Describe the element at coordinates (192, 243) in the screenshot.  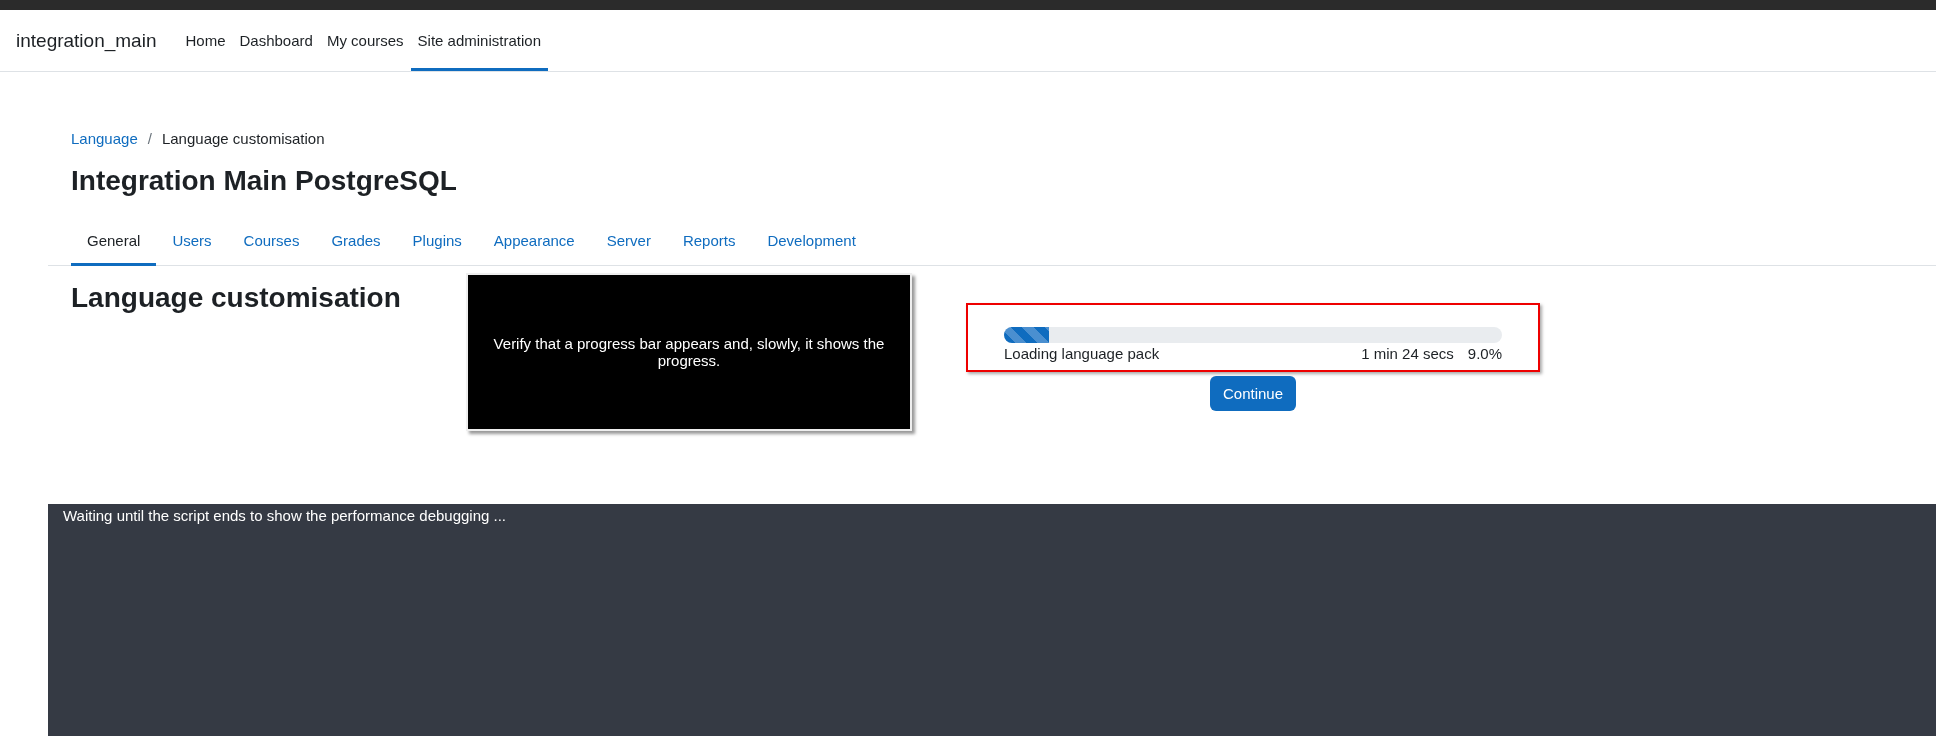
I see `tab: Users` at that location.